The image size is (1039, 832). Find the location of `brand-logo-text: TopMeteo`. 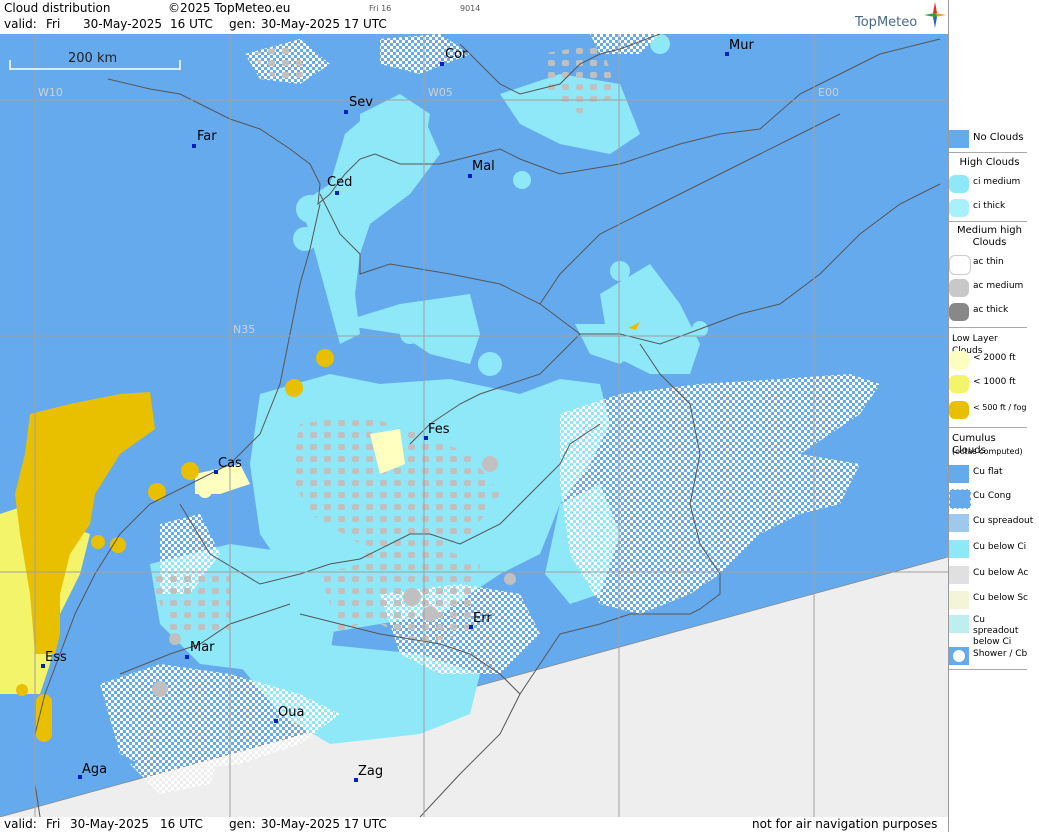

brand-logo-text: TopMeteo is located at coordinates (886, 22).